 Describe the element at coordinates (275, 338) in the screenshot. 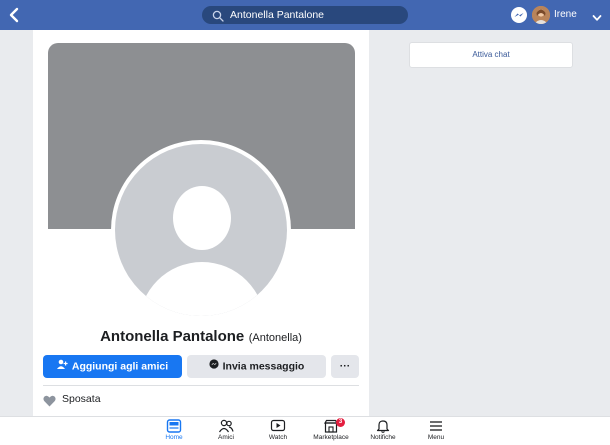

I see `profile-alternate-name: (Antonella)` at that location.